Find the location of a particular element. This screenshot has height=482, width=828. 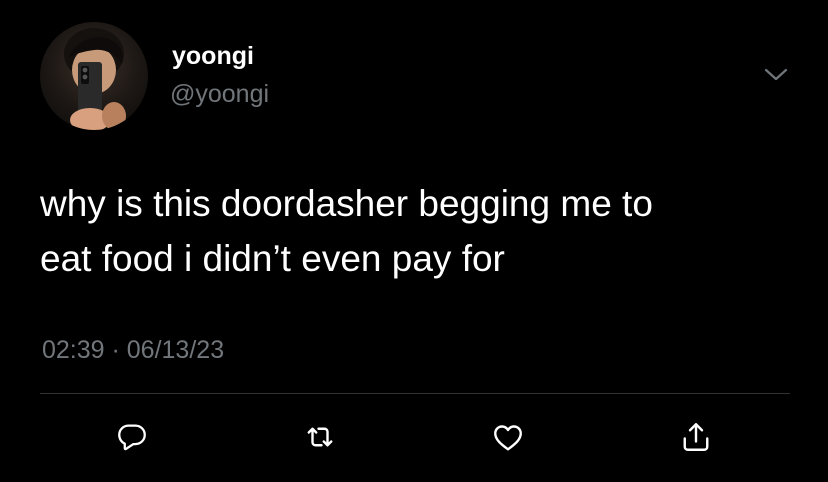

divider is located at coordinates (415, 393).